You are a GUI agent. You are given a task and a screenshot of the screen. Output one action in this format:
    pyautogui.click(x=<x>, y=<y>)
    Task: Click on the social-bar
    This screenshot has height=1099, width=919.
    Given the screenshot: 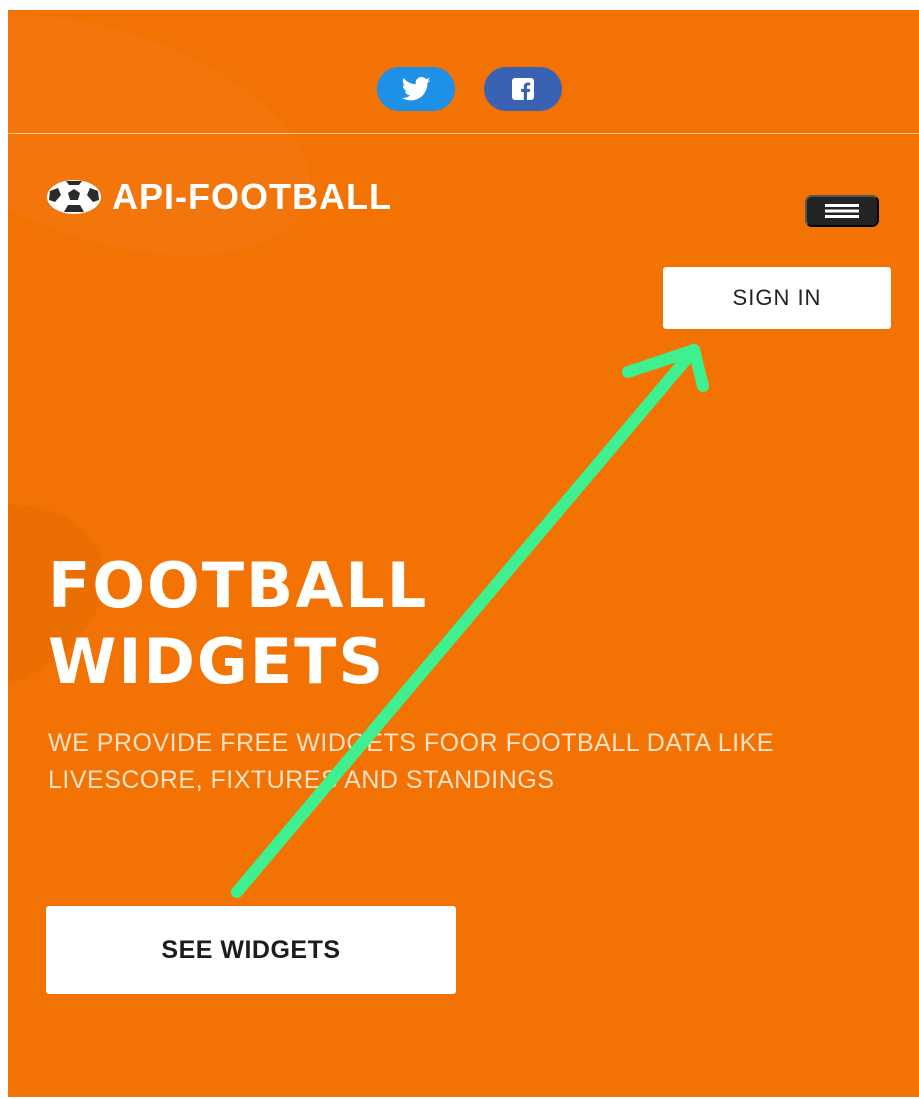 What is the action you would take?
    pyautogui.click(x=463, y=71)
    